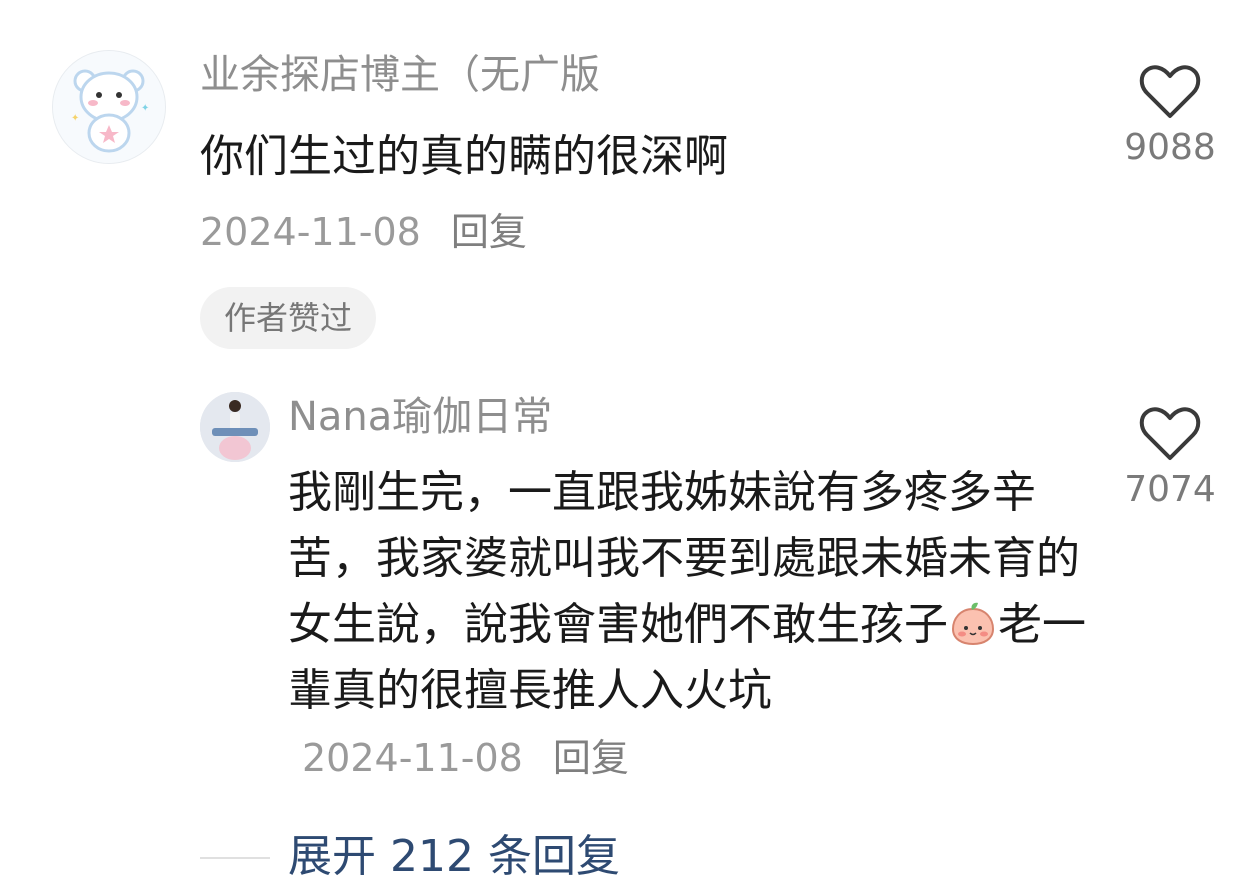 This screenshot has width=1256, height=886. I want to click on reply-reply-button: 回复, so click(591, 758).